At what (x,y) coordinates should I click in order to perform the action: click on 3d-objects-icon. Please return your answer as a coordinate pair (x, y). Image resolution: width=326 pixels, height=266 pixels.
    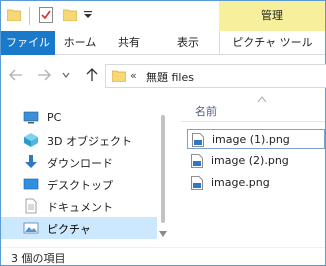
    Looking at the image, I should click on (31, 140).